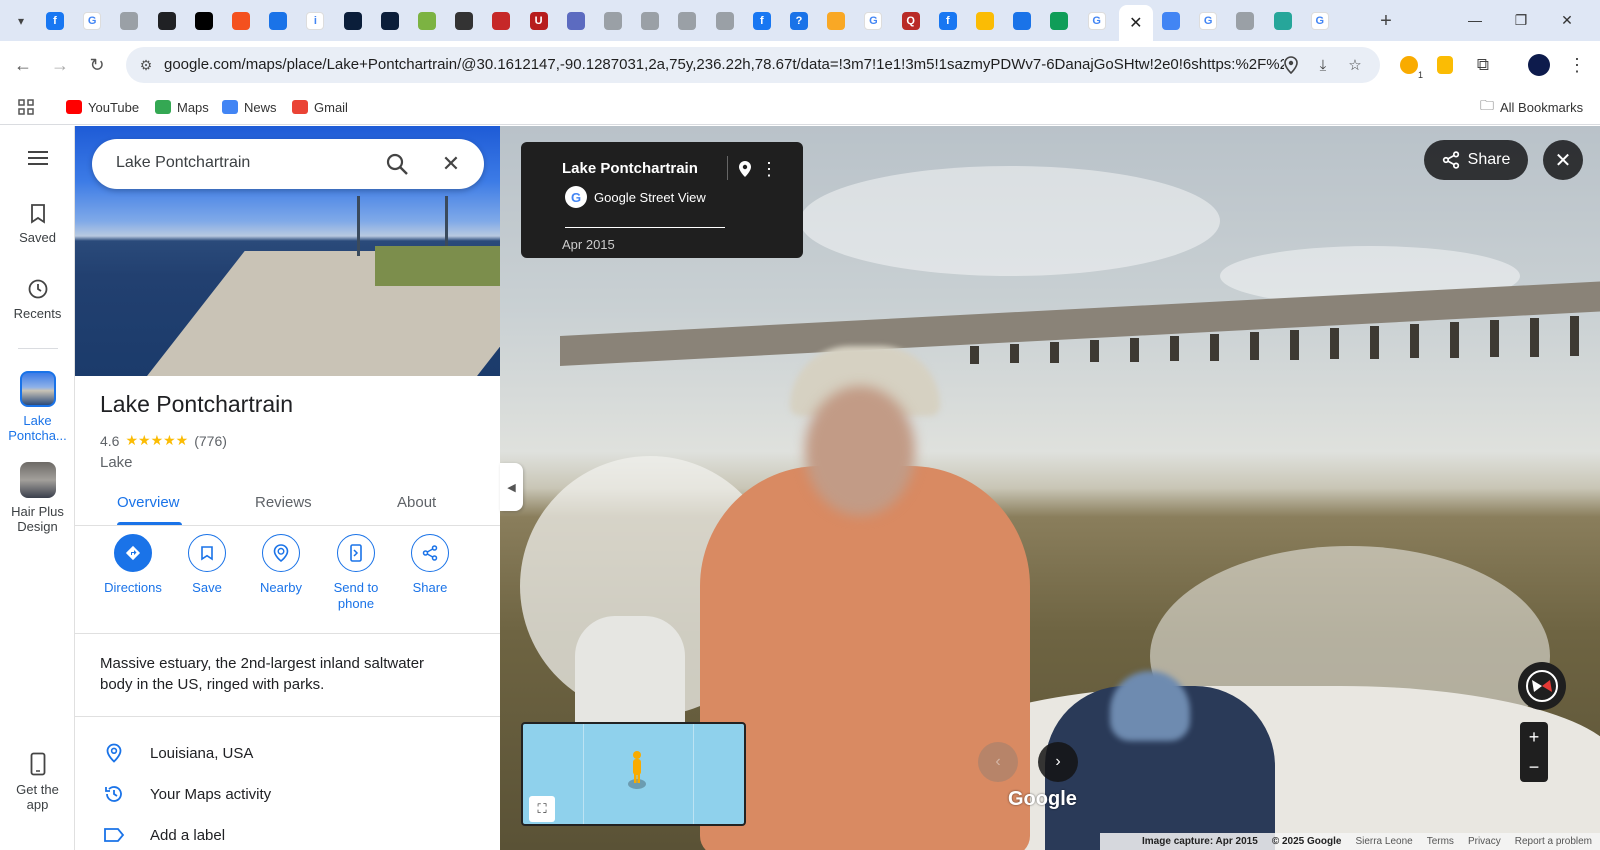 This screenshot has width=1600, height=850. What do you see at coordinates (287, 832) in the screenshot?
I see `add-label-row: Add a label` at bounding box center [287, 832].